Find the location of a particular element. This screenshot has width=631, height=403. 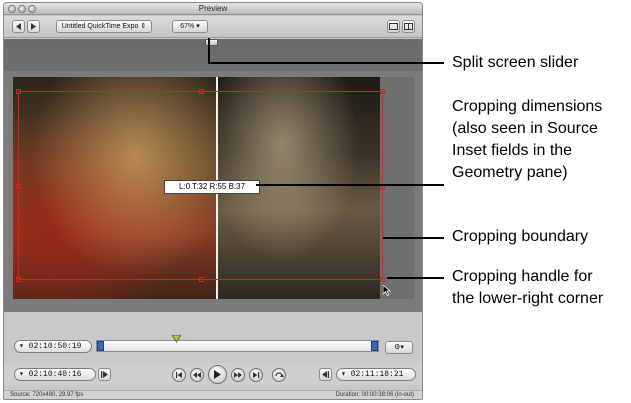

crop-handle-bottom is located at coordinates (201, 279).